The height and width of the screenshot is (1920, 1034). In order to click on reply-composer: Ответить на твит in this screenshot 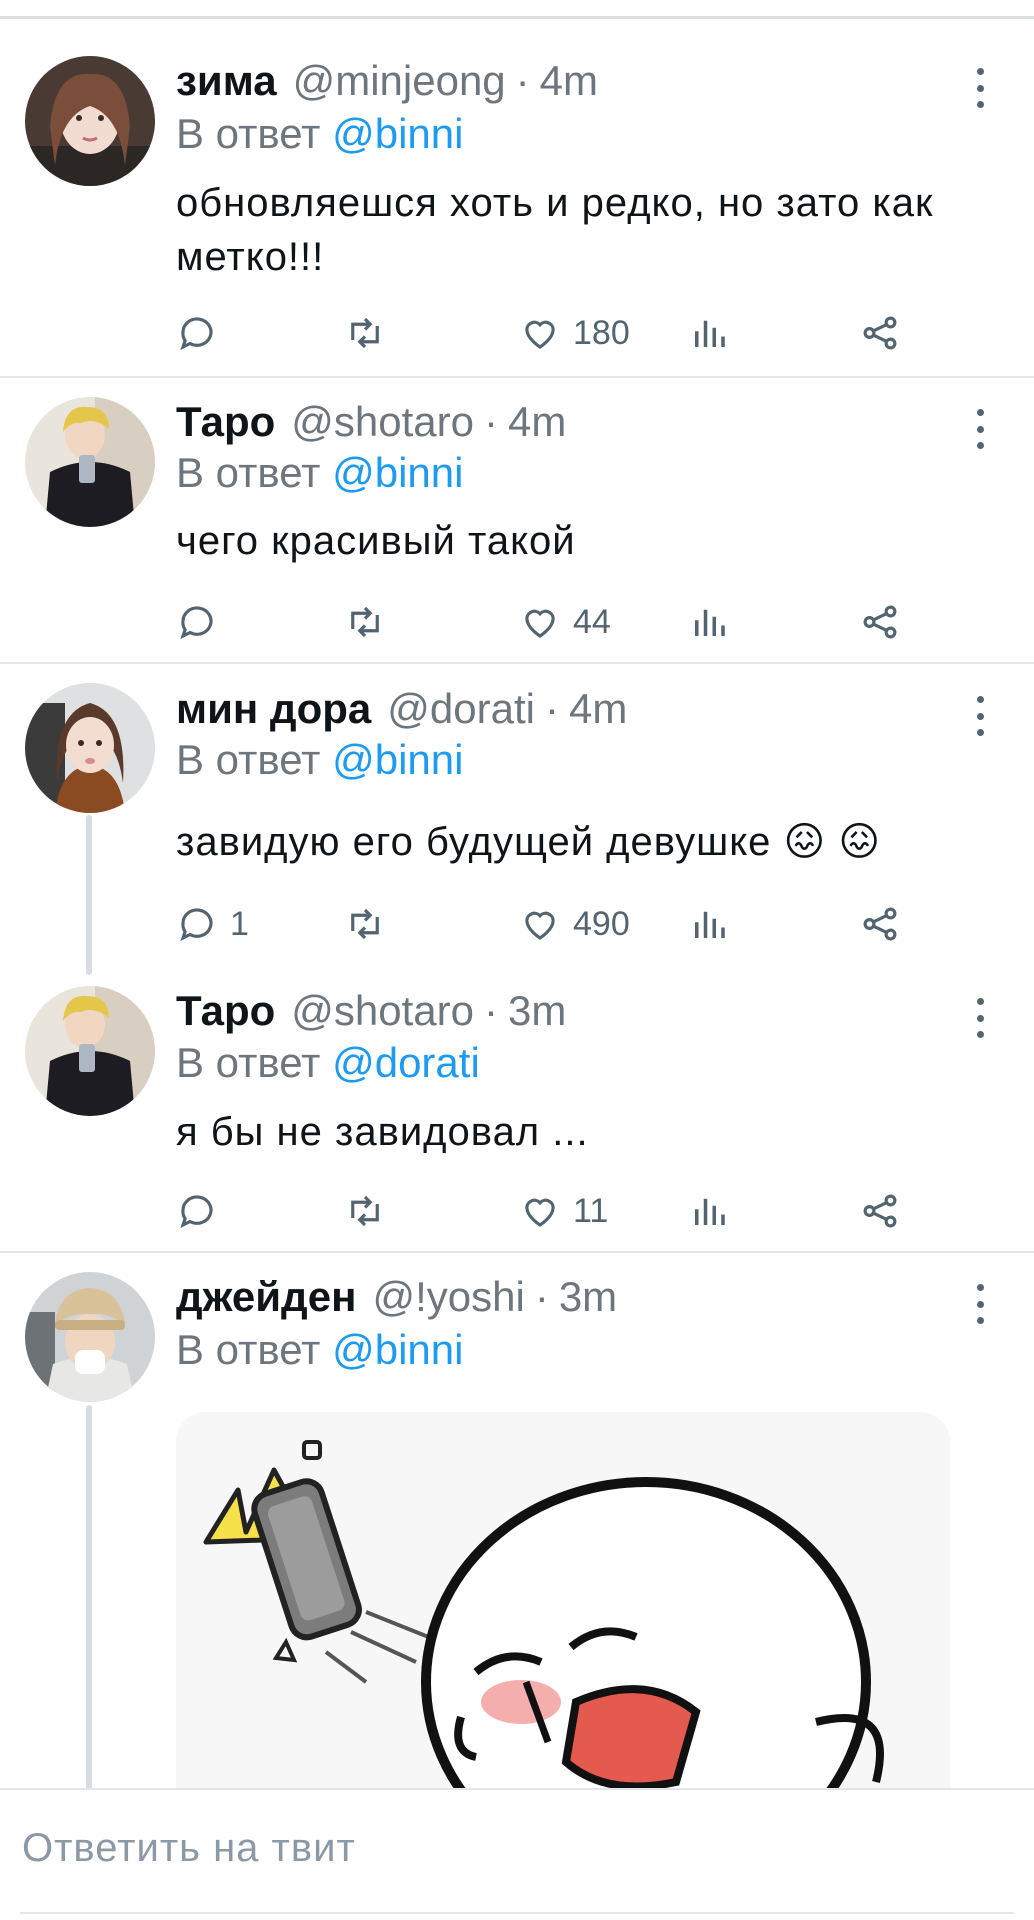, I will do `click(517, 1854)`.